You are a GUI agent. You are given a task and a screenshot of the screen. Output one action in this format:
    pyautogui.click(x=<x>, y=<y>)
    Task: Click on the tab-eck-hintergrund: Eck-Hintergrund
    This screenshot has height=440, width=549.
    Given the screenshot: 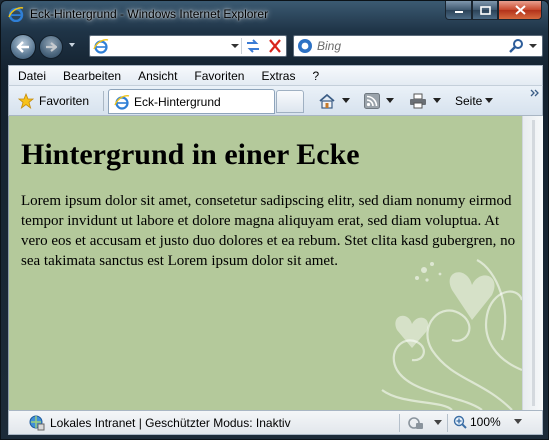 What is the action you would take?
    pyautogui.click(x=191, y=101)
    